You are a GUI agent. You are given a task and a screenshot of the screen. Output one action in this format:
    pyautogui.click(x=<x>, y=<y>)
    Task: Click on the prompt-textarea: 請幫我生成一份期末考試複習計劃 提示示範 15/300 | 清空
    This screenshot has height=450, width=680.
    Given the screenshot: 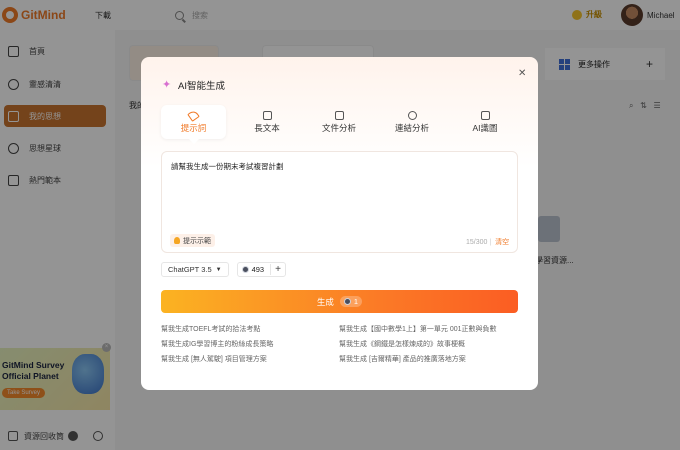 What is the action you would take?
    pyautogui.click(x=339, y=202)
    